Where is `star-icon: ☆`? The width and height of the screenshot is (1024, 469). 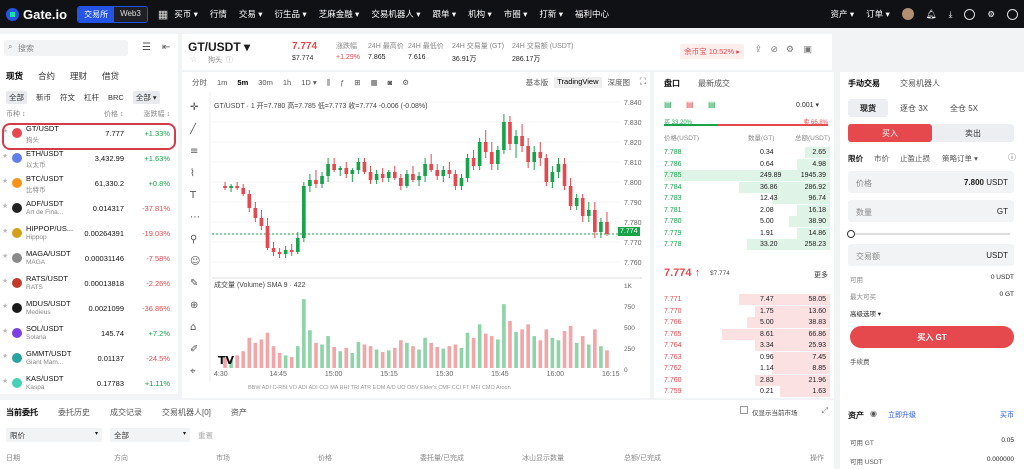 star-icon: ☆ is located at coordinates (193, 59).